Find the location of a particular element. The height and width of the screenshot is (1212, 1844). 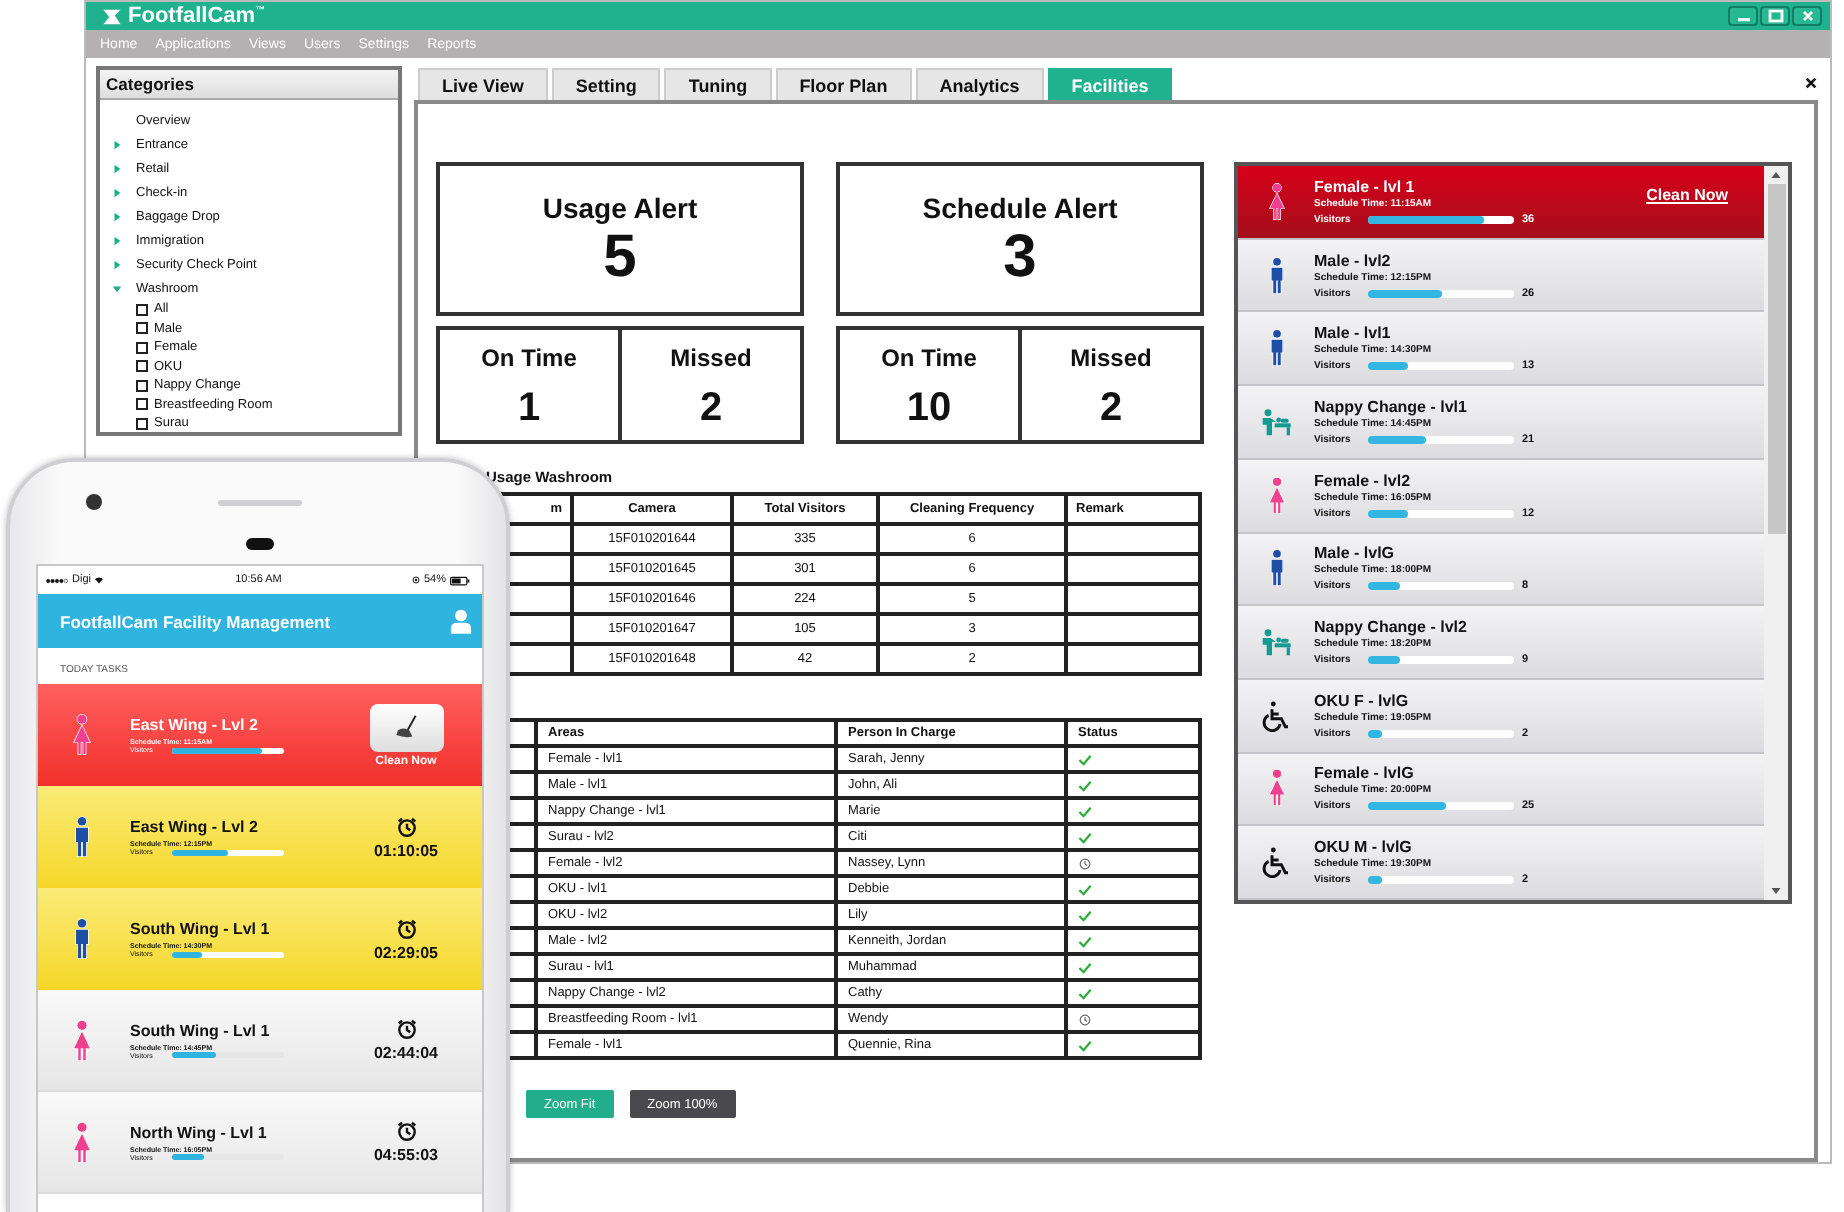

sensor-icon is located at coordinates (260, 544).